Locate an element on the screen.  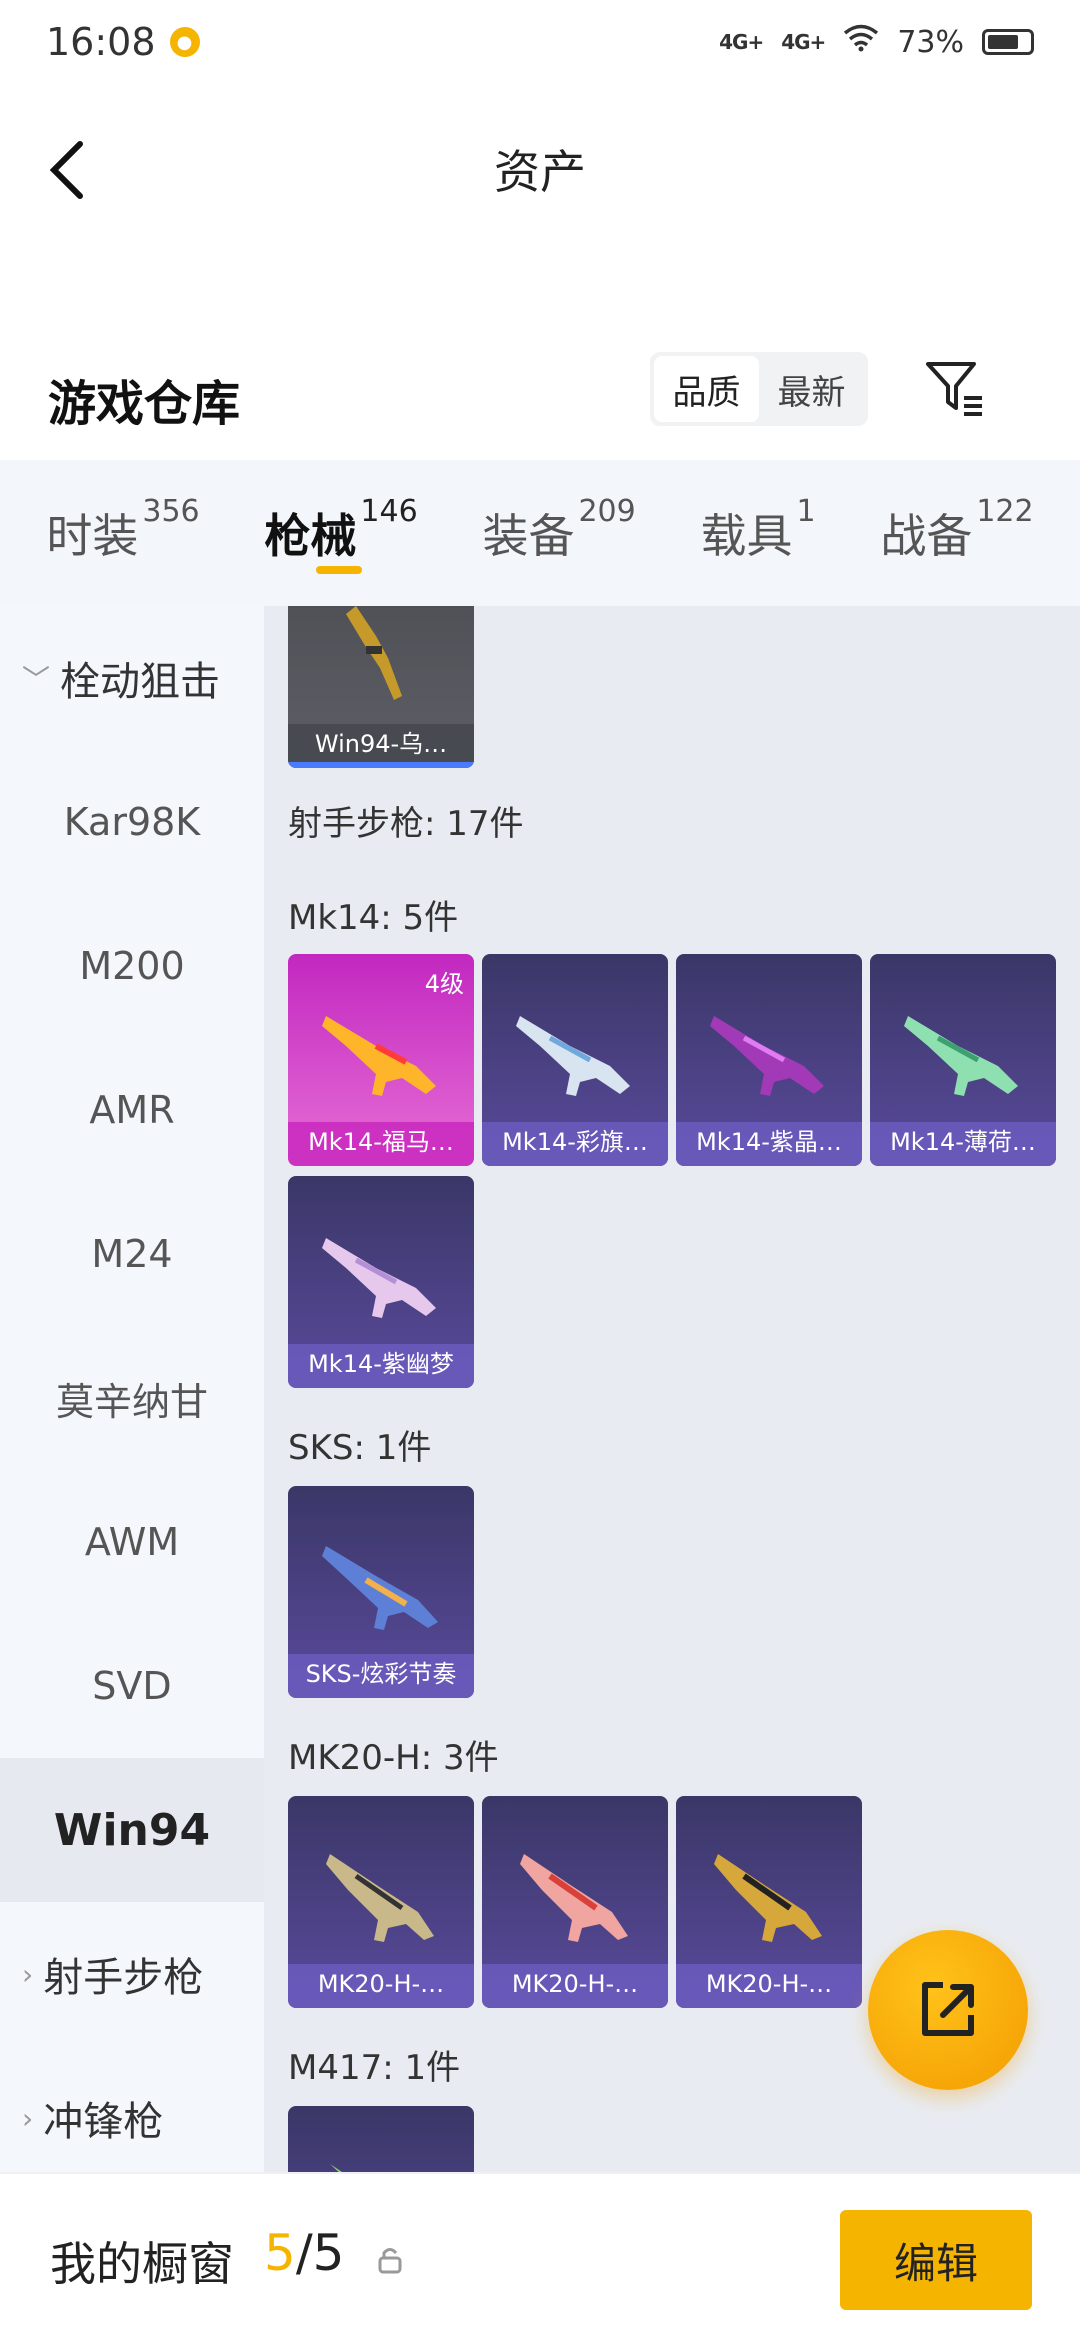
share-fab-button is located at coordinates (948, 2010).